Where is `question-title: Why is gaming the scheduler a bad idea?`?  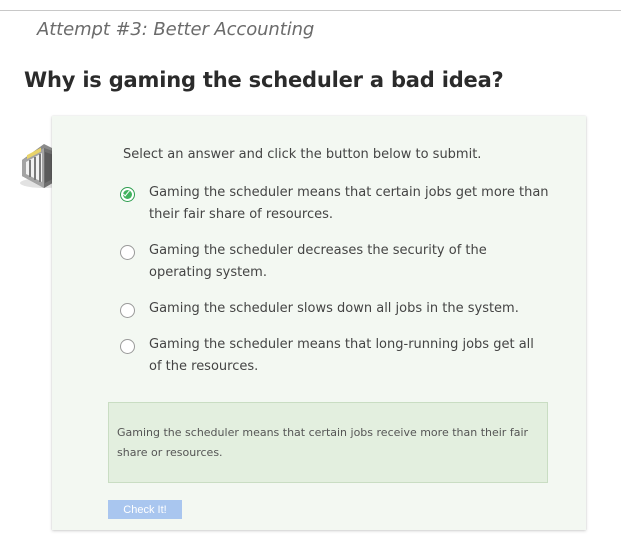 question-title: Why is gaming the scheduler a bad idea? is located at coordinates (264, 80).